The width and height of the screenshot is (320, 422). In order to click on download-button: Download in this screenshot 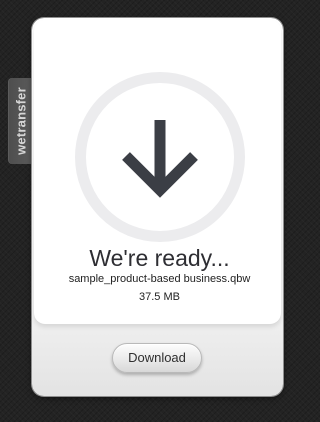, I will do `click(157, 358)`.